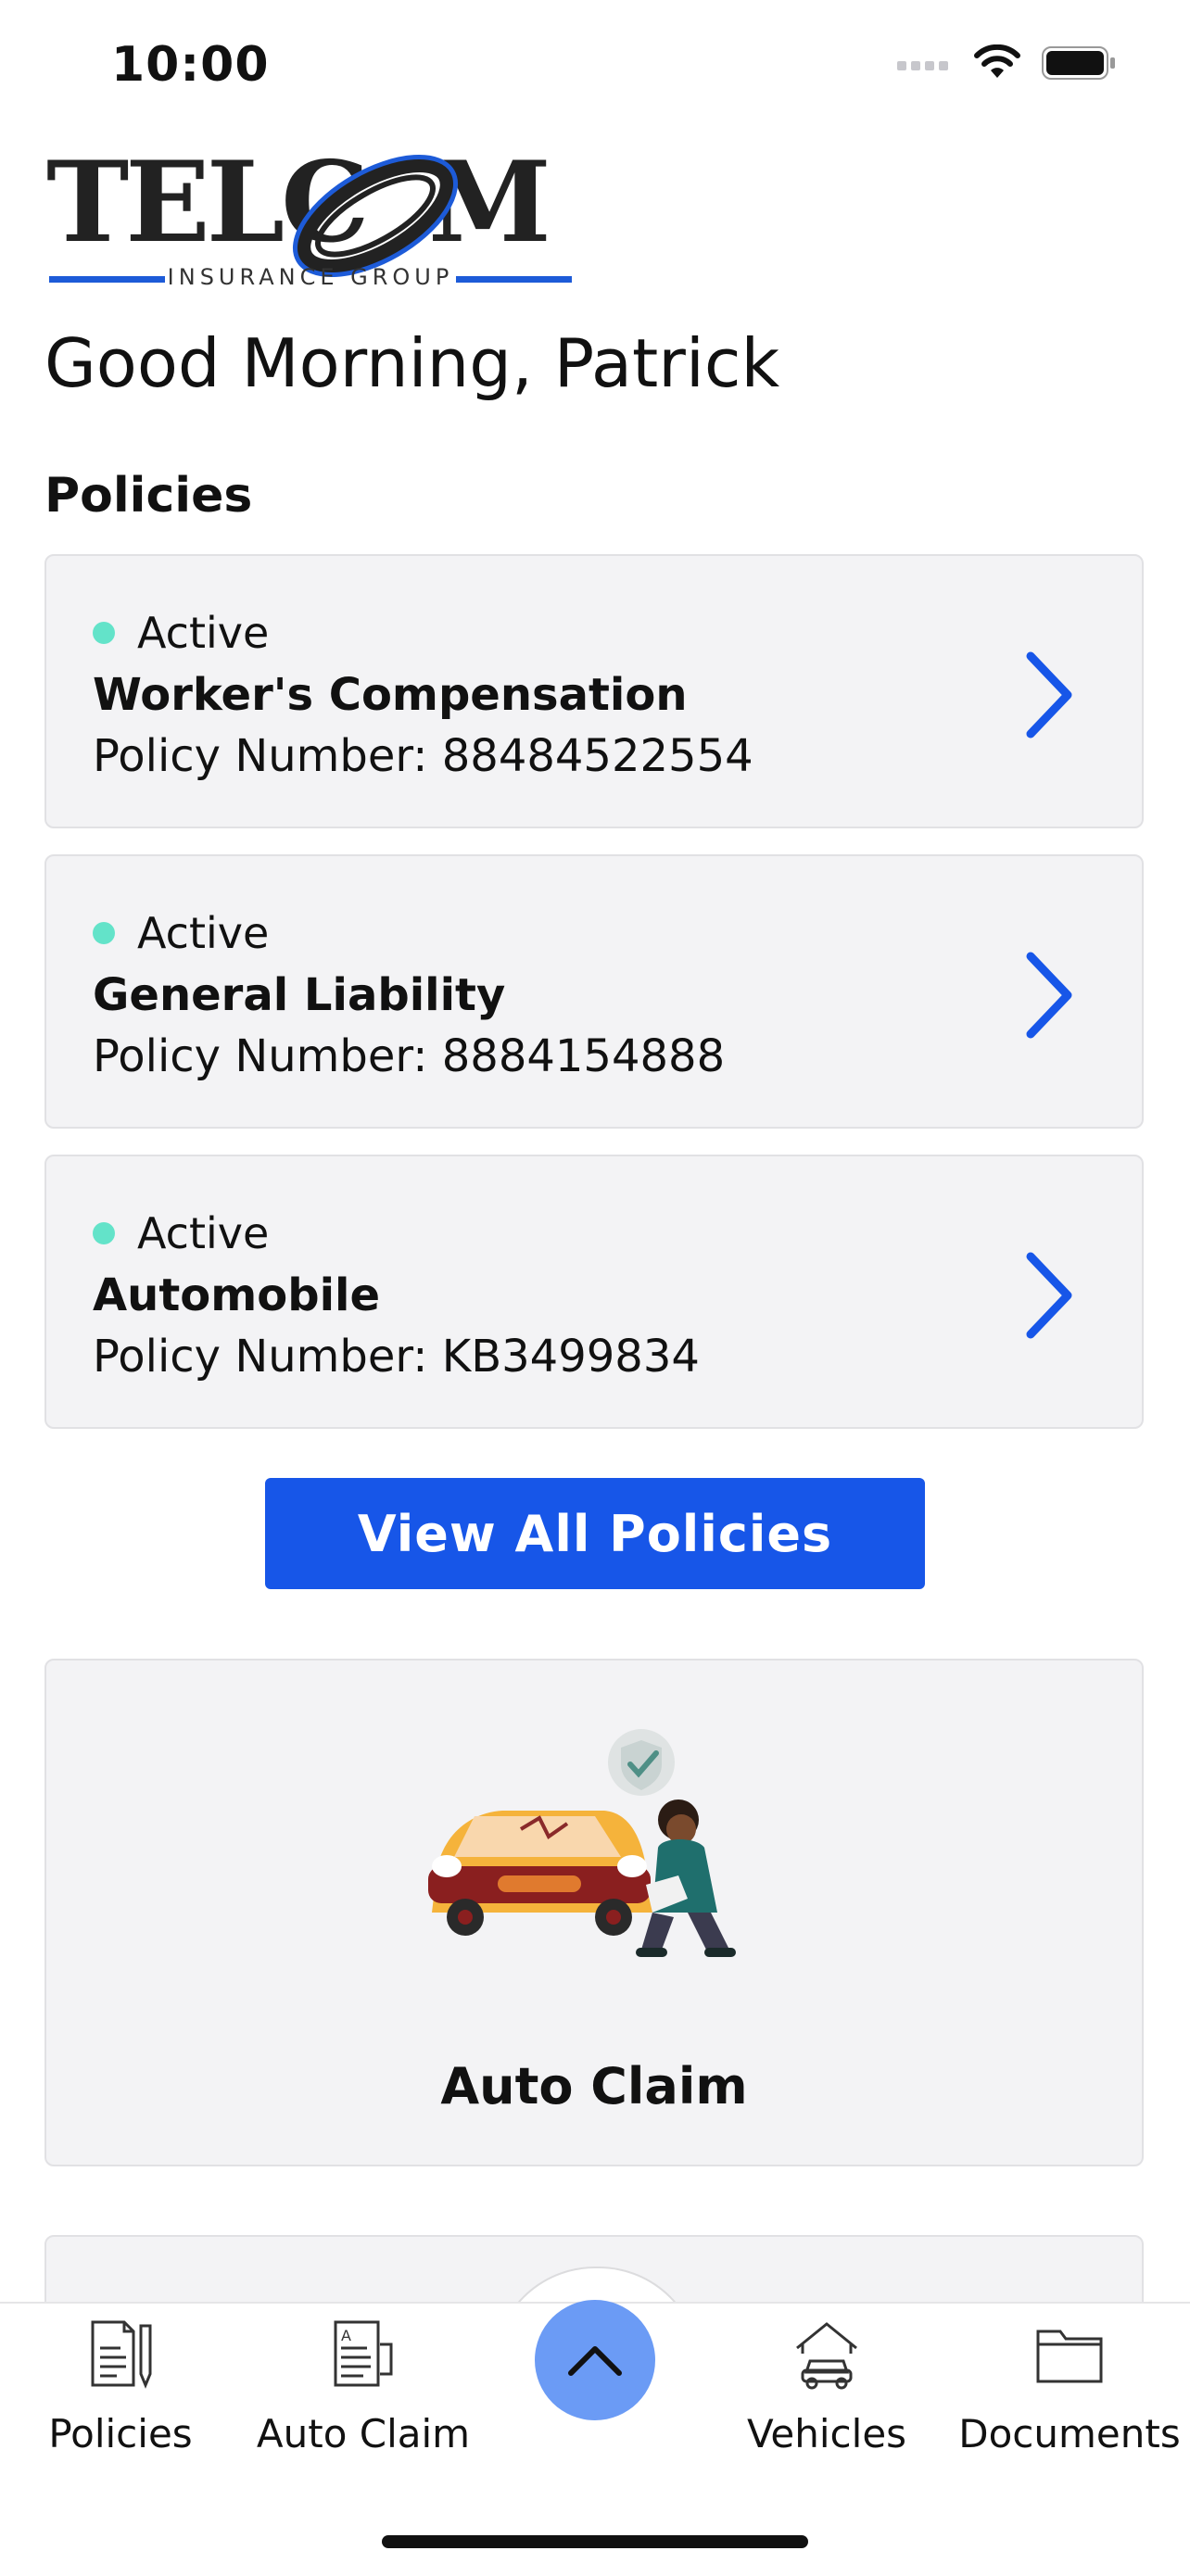  Describe the element at coordinates (595, 1534) in the screenshot. I see `view-all-policies-button: View All Policies` at that location.